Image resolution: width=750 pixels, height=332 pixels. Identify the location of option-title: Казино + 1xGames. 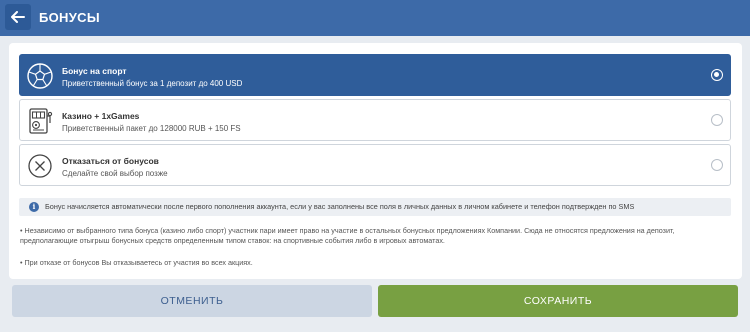
(101, 116).